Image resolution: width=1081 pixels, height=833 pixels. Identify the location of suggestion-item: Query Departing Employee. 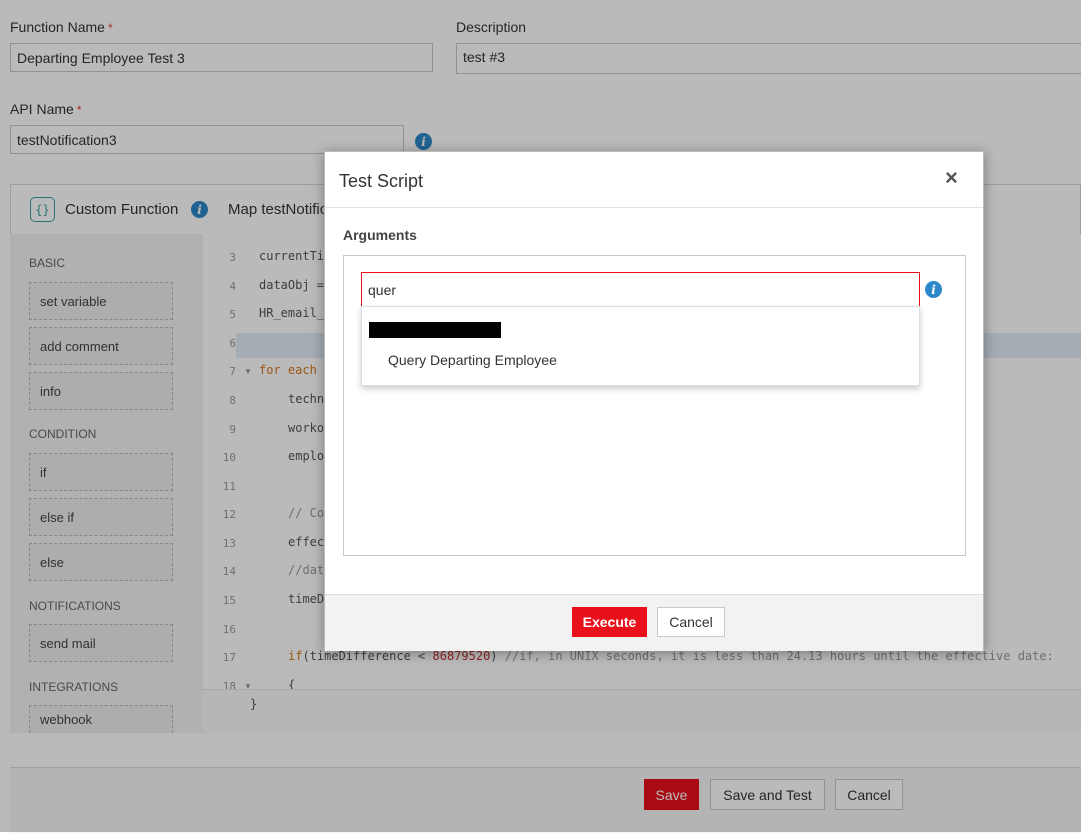
(472, 360).